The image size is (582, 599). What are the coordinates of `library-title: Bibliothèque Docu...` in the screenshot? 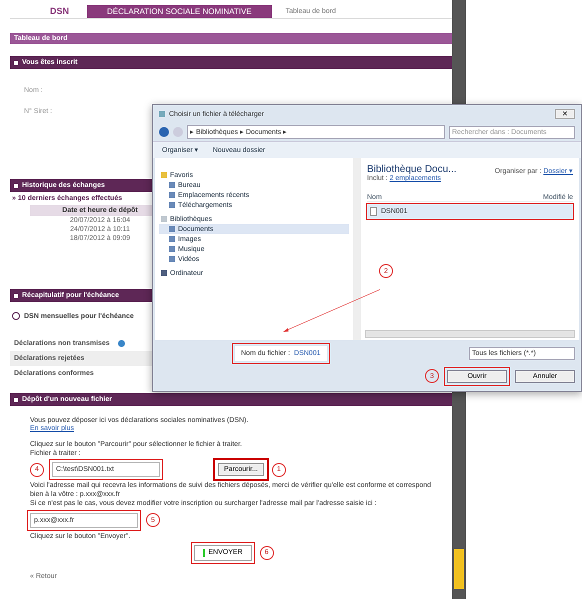 It's located at (412, 169).